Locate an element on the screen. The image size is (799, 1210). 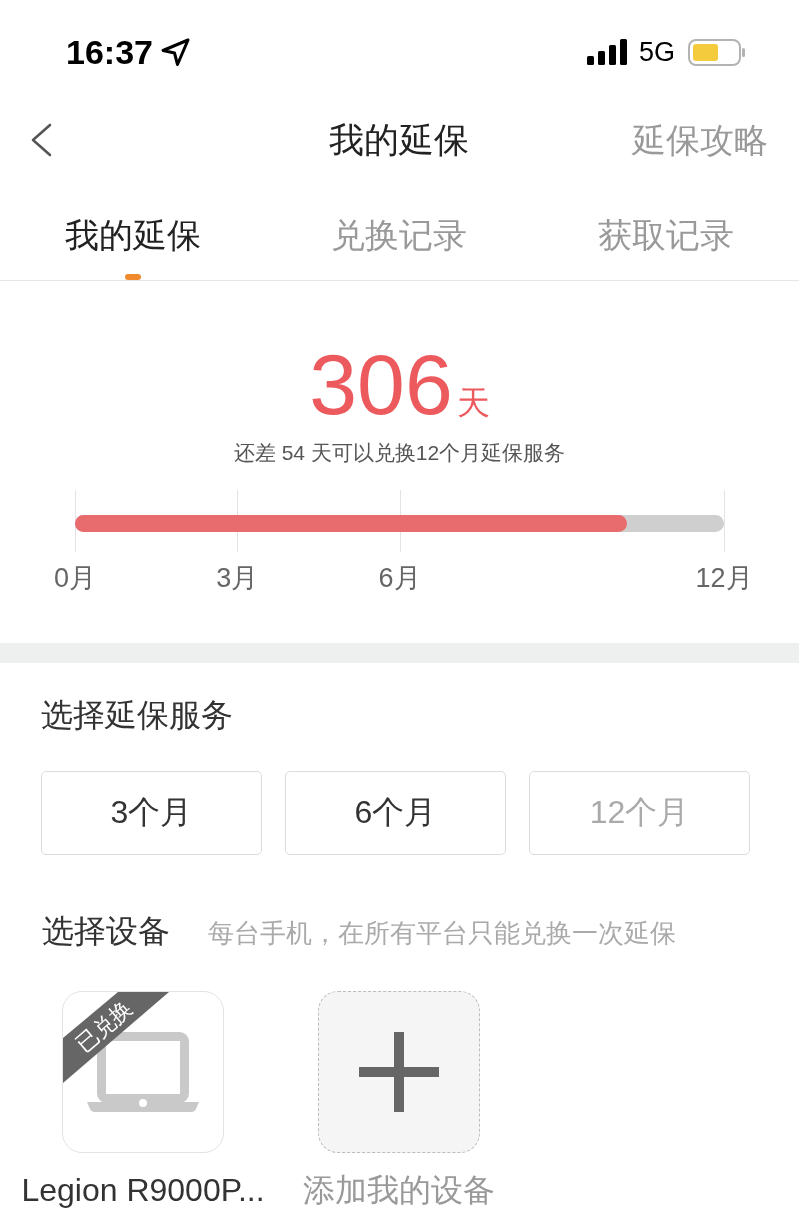
add-device-button is located at coordinates (399, 1072).